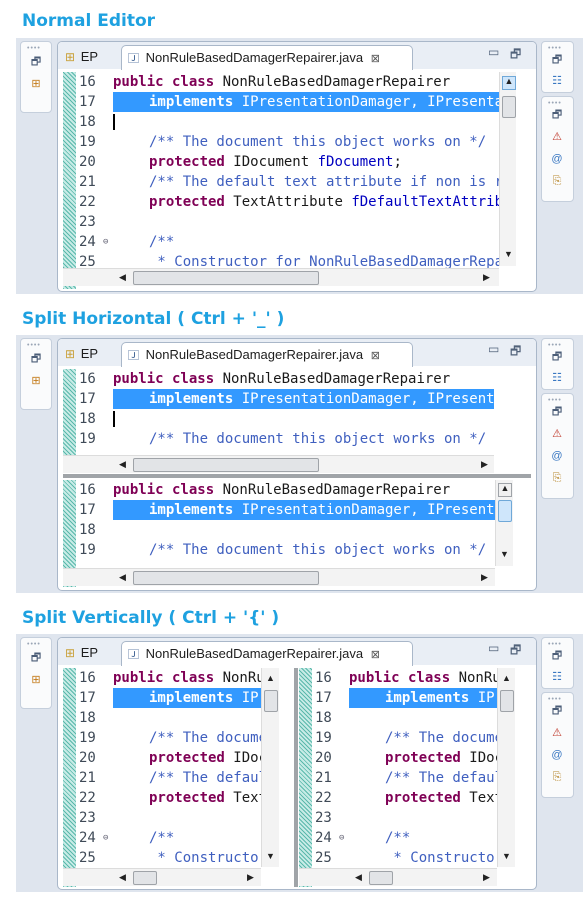  I want to click on horizontal-split-sash, so click(297, 476).